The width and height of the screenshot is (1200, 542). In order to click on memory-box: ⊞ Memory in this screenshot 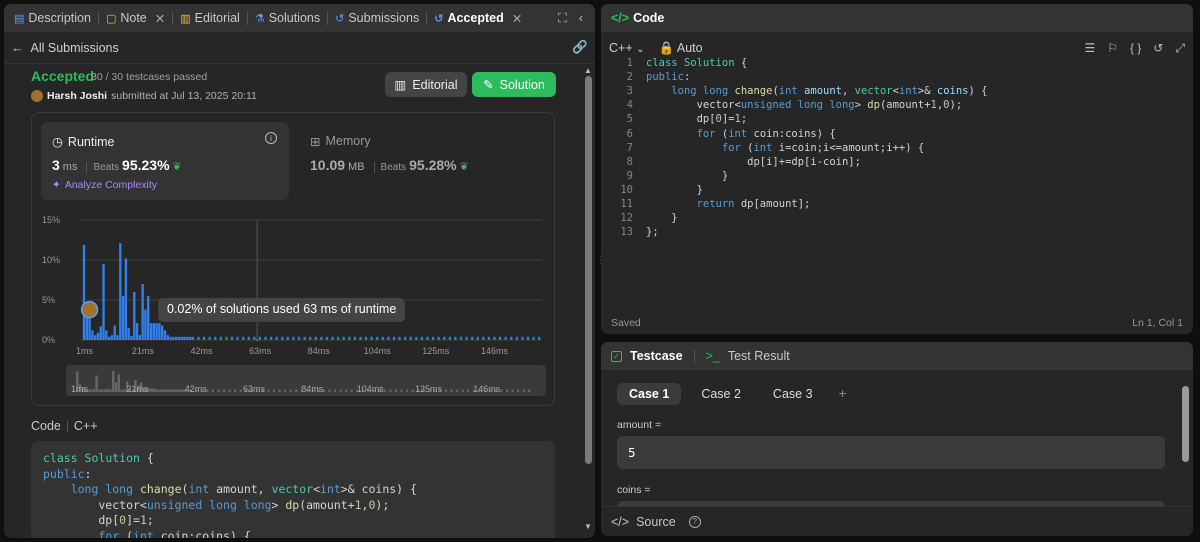, I will do `click(340, 141)`.